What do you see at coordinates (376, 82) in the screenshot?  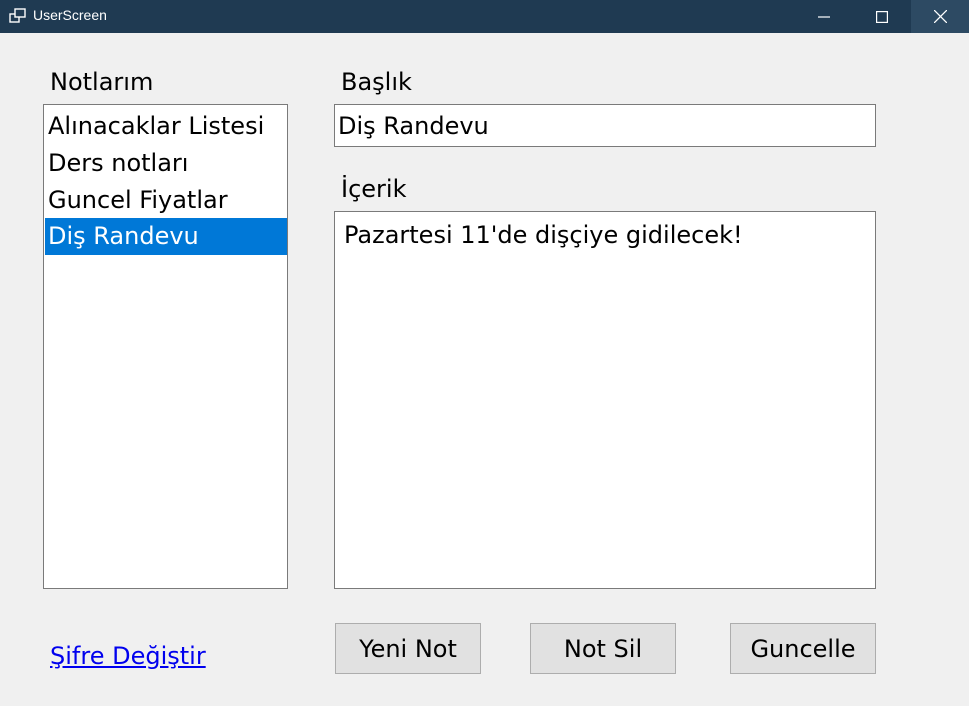 I see `title-label: Başlık` at bounding box center [376, 82].